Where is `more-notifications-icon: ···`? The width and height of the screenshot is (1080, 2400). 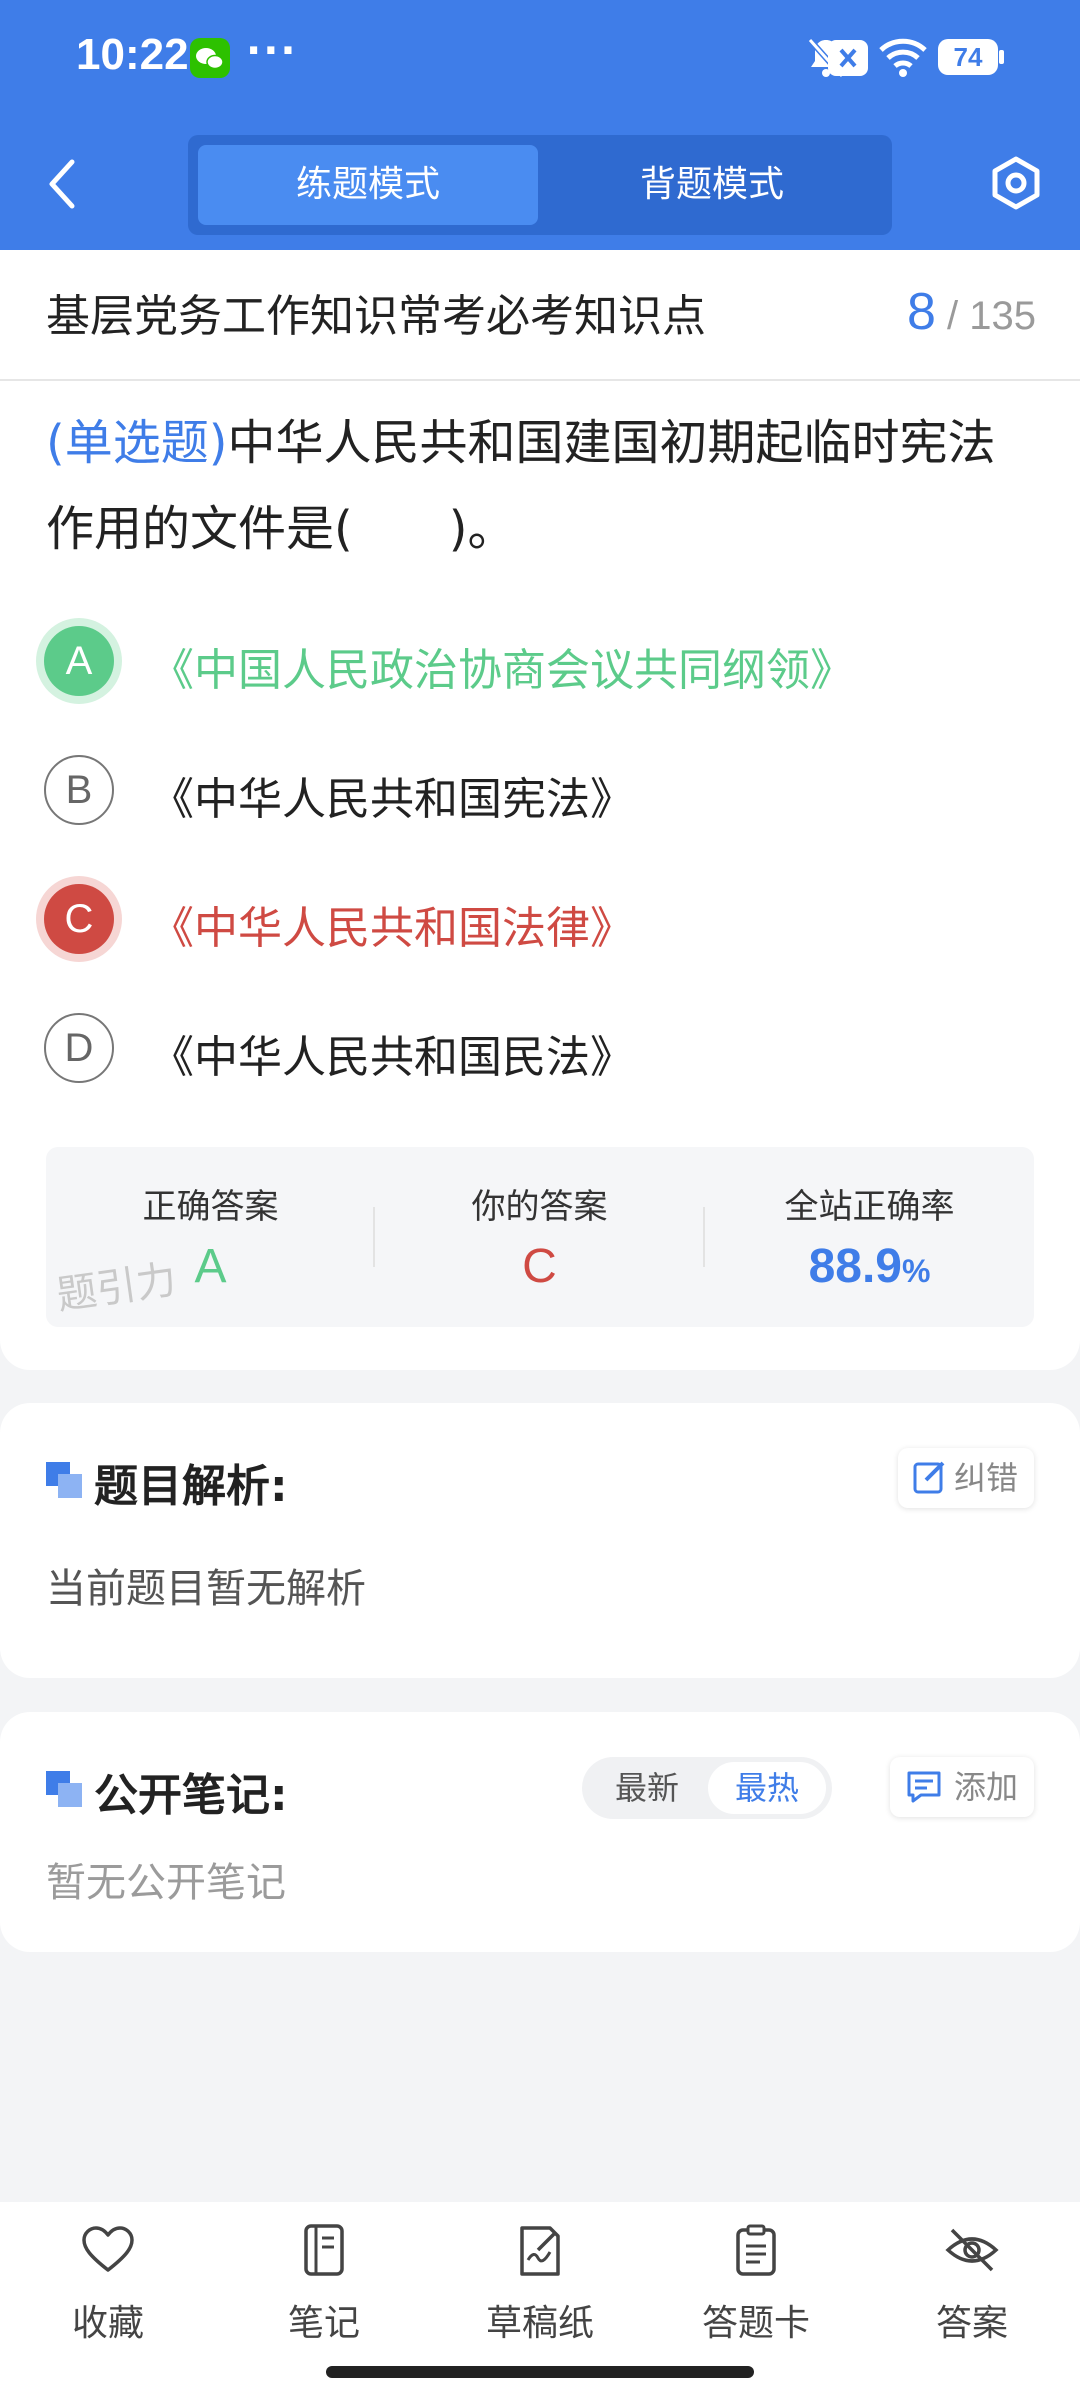
more-notifications-icon: ··· is located at coordinates (272, 51).